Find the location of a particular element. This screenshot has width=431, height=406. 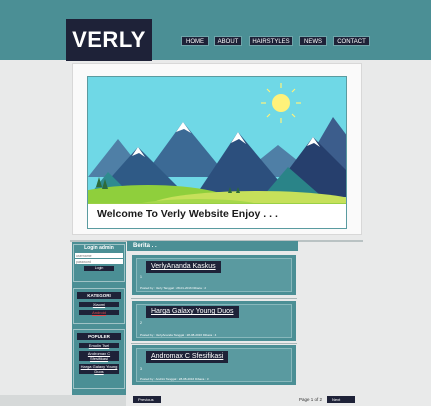

site-logo: VERLY is located at coordinates (109, 40).